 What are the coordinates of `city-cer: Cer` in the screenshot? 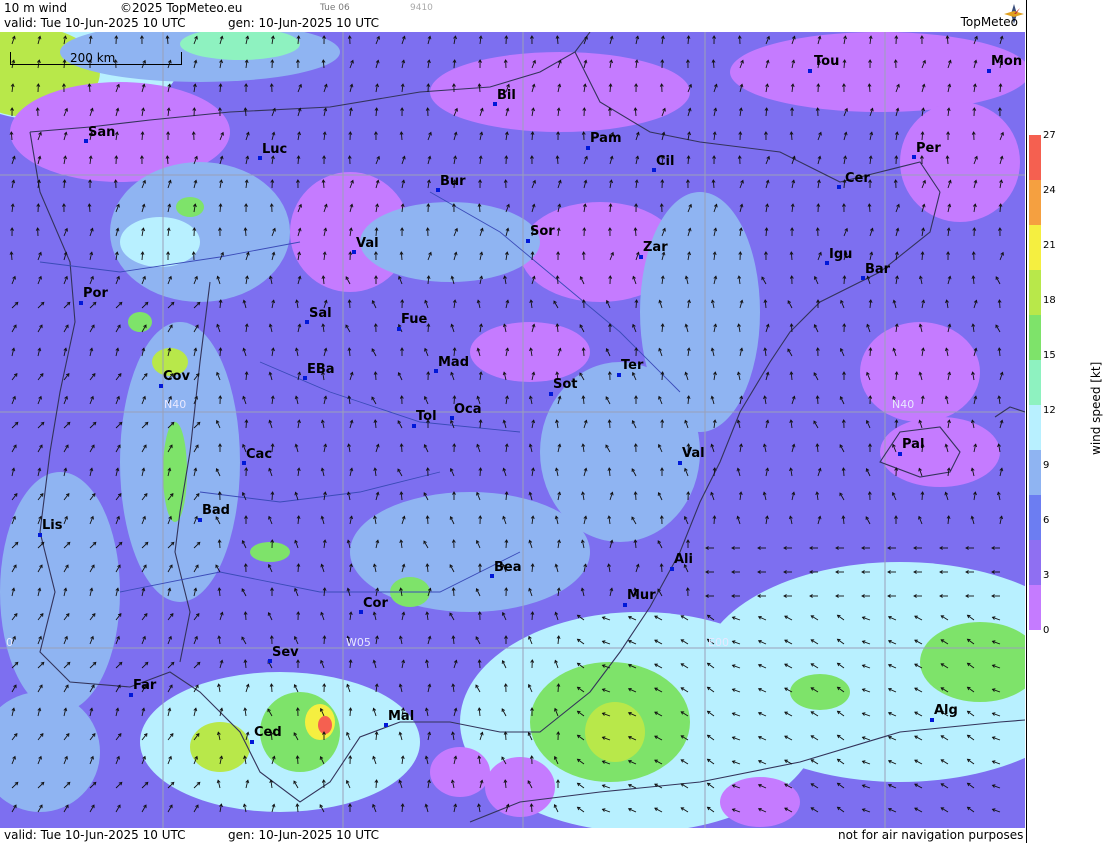 It's located at (857, 178).